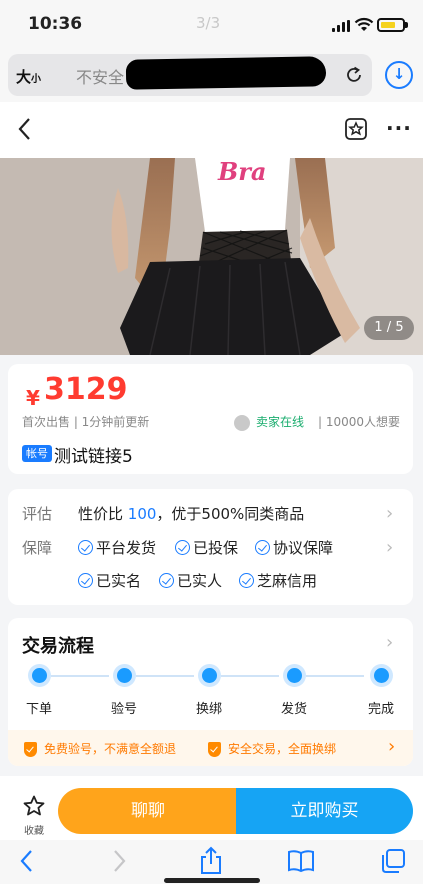 The width and height of the screenshot is (423, 884). What do you see at coordinates (389, 328) in the screenshot?
I see `photo-counter: 1 / 5` at bounding box center [389, 328].